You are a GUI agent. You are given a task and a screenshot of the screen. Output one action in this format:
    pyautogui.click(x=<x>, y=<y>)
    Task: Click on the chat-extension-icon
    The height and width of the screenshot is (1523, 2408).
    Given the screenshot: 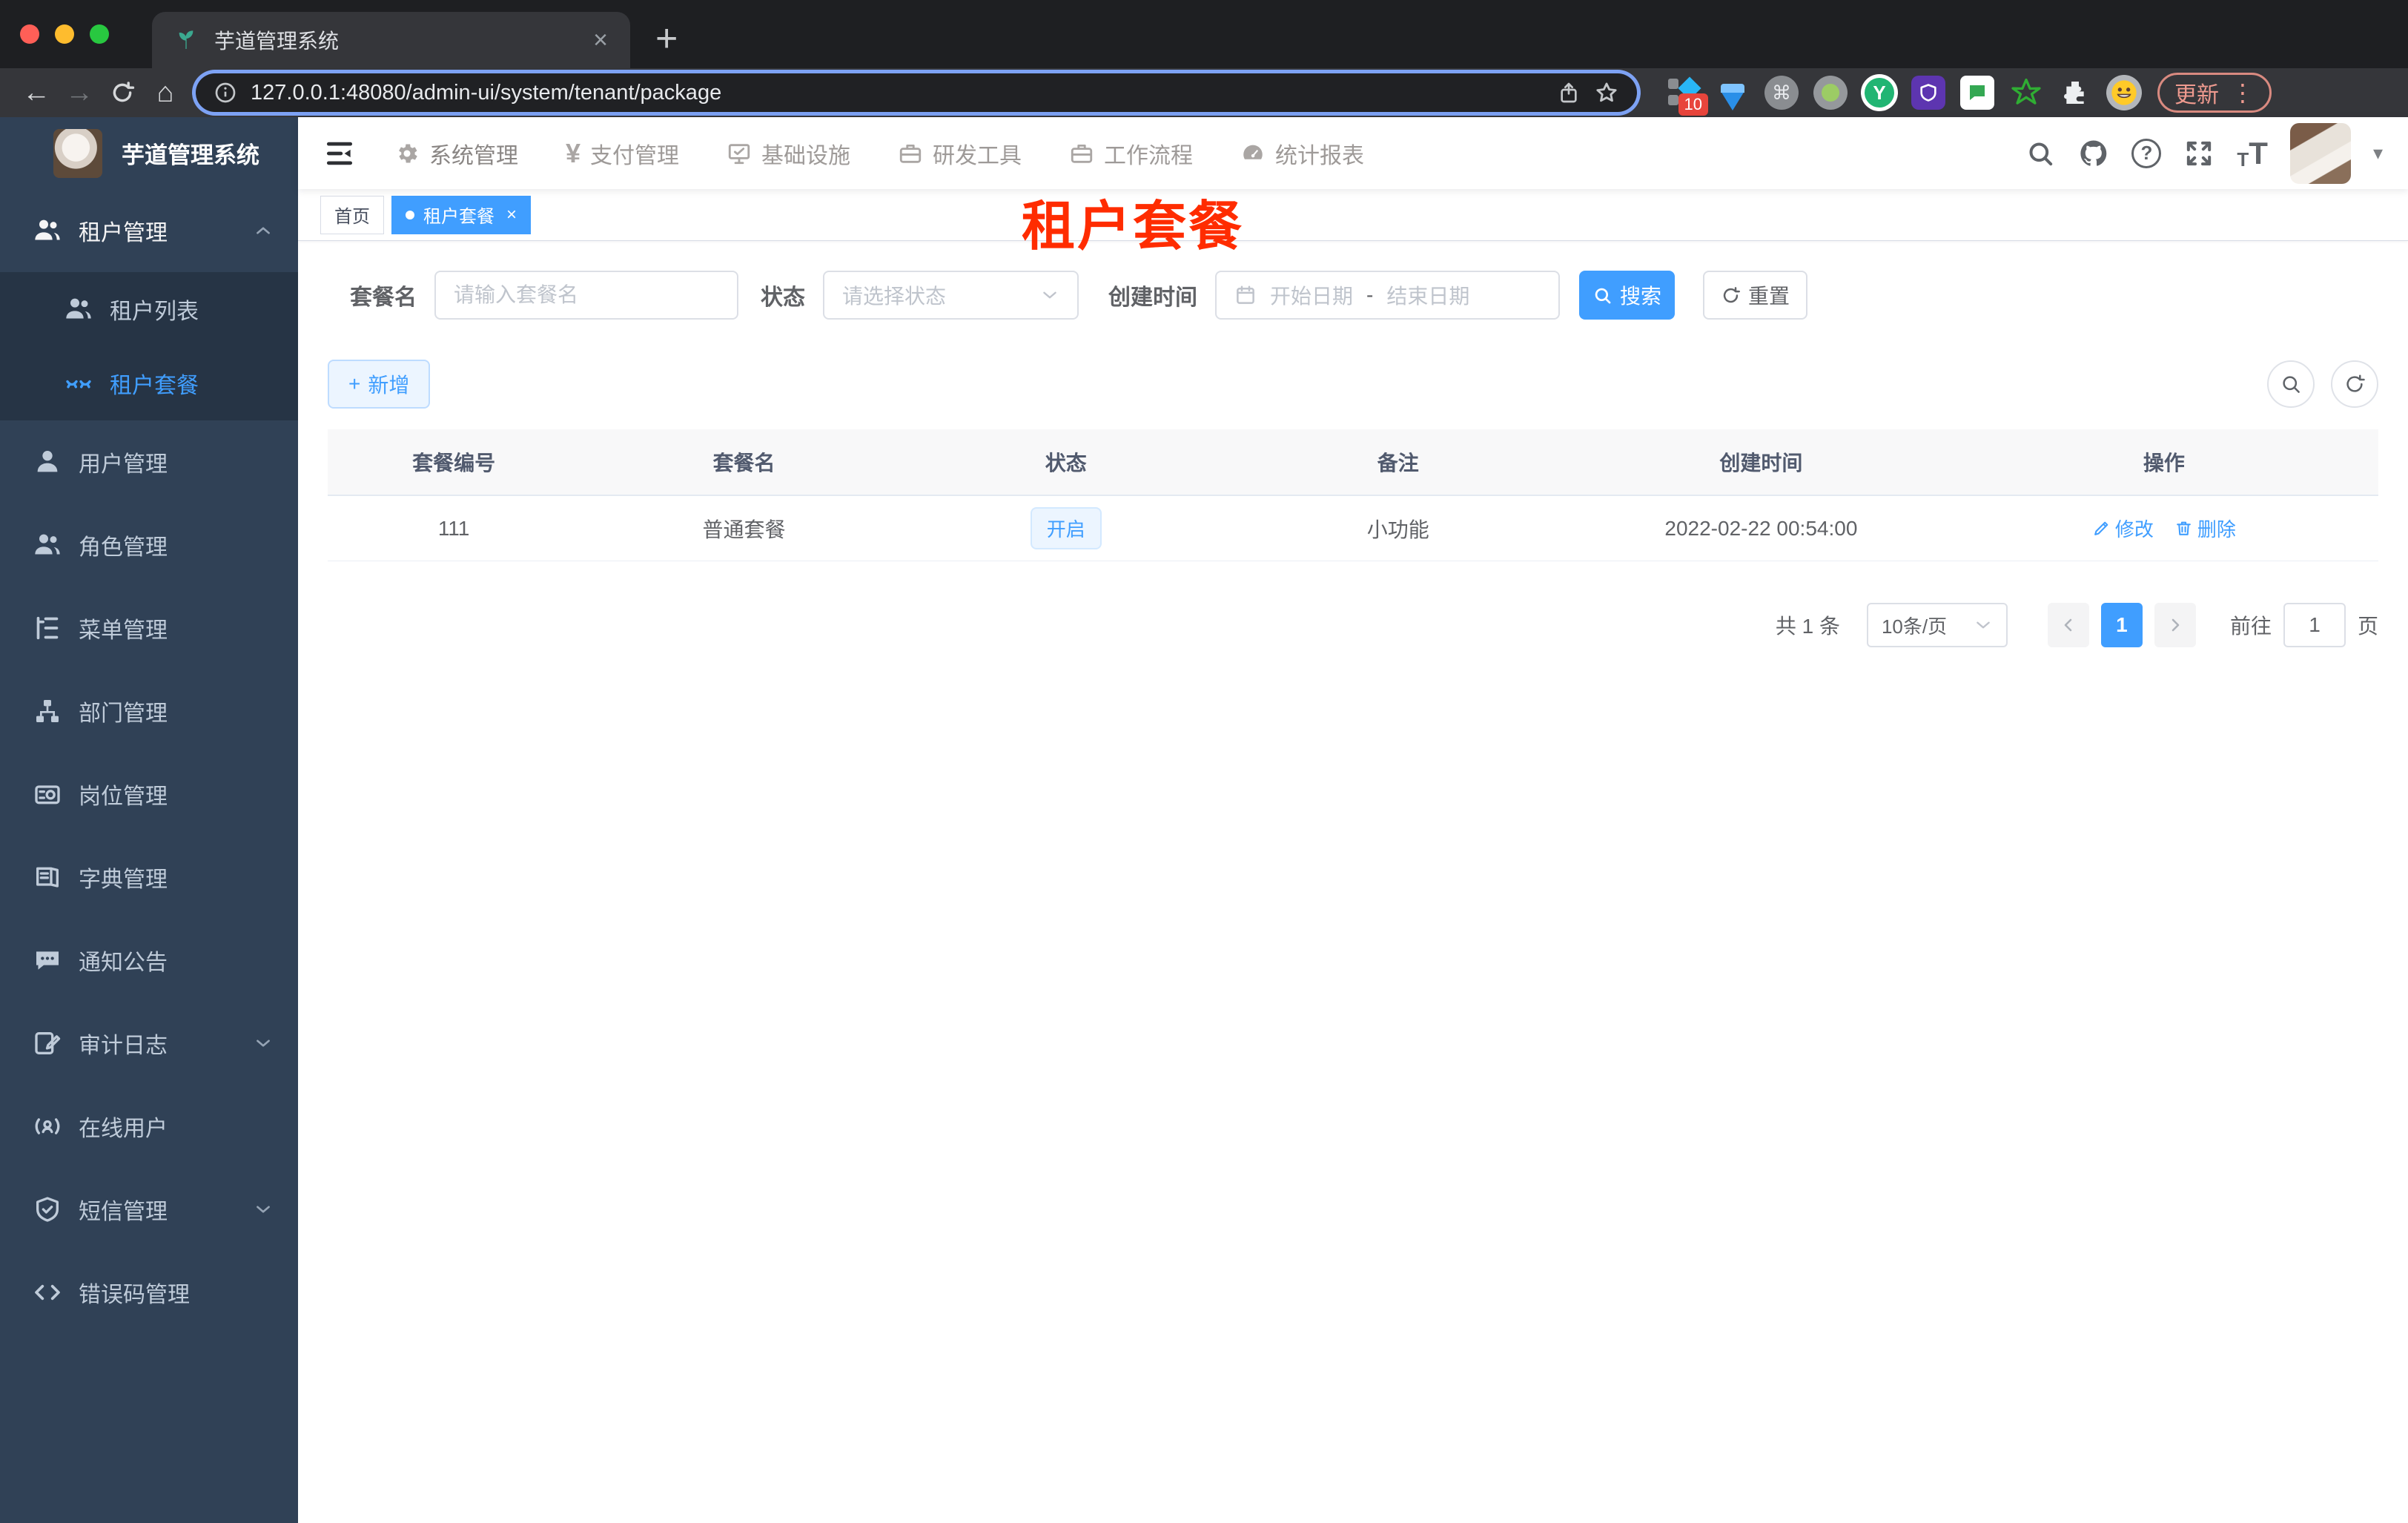 What is the action you would take?
    pyautogui.click(x=1977, y=93)
    